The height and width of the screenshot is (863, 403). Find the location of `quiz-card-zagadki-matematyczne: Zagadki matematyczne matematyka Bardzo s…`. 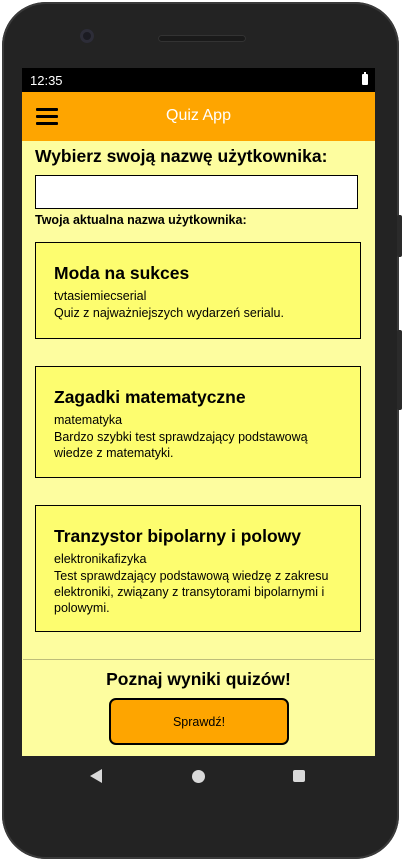

quiz-card-zagadki-matematyczne: Zagadki matematyczne matematyka Bardzo s… is located at coordinates (198, 422).